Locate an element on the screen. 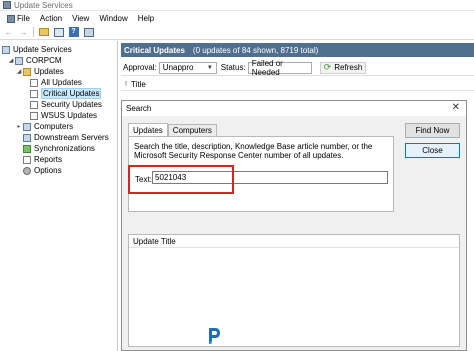 The width and height of the screenshot is (474, 351). menu-window: Window is located at coordinates (113, 18).